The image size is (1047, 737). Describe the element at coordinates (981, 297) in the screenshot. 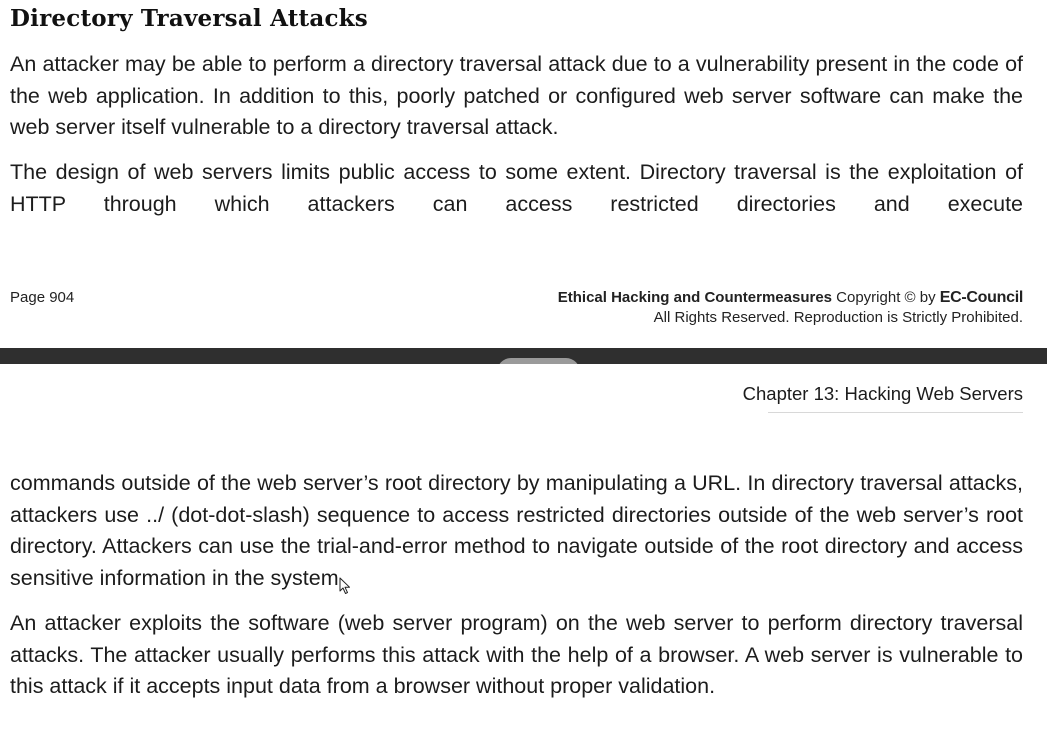

I see `publisher-logo-text: EC-Council` at that location.